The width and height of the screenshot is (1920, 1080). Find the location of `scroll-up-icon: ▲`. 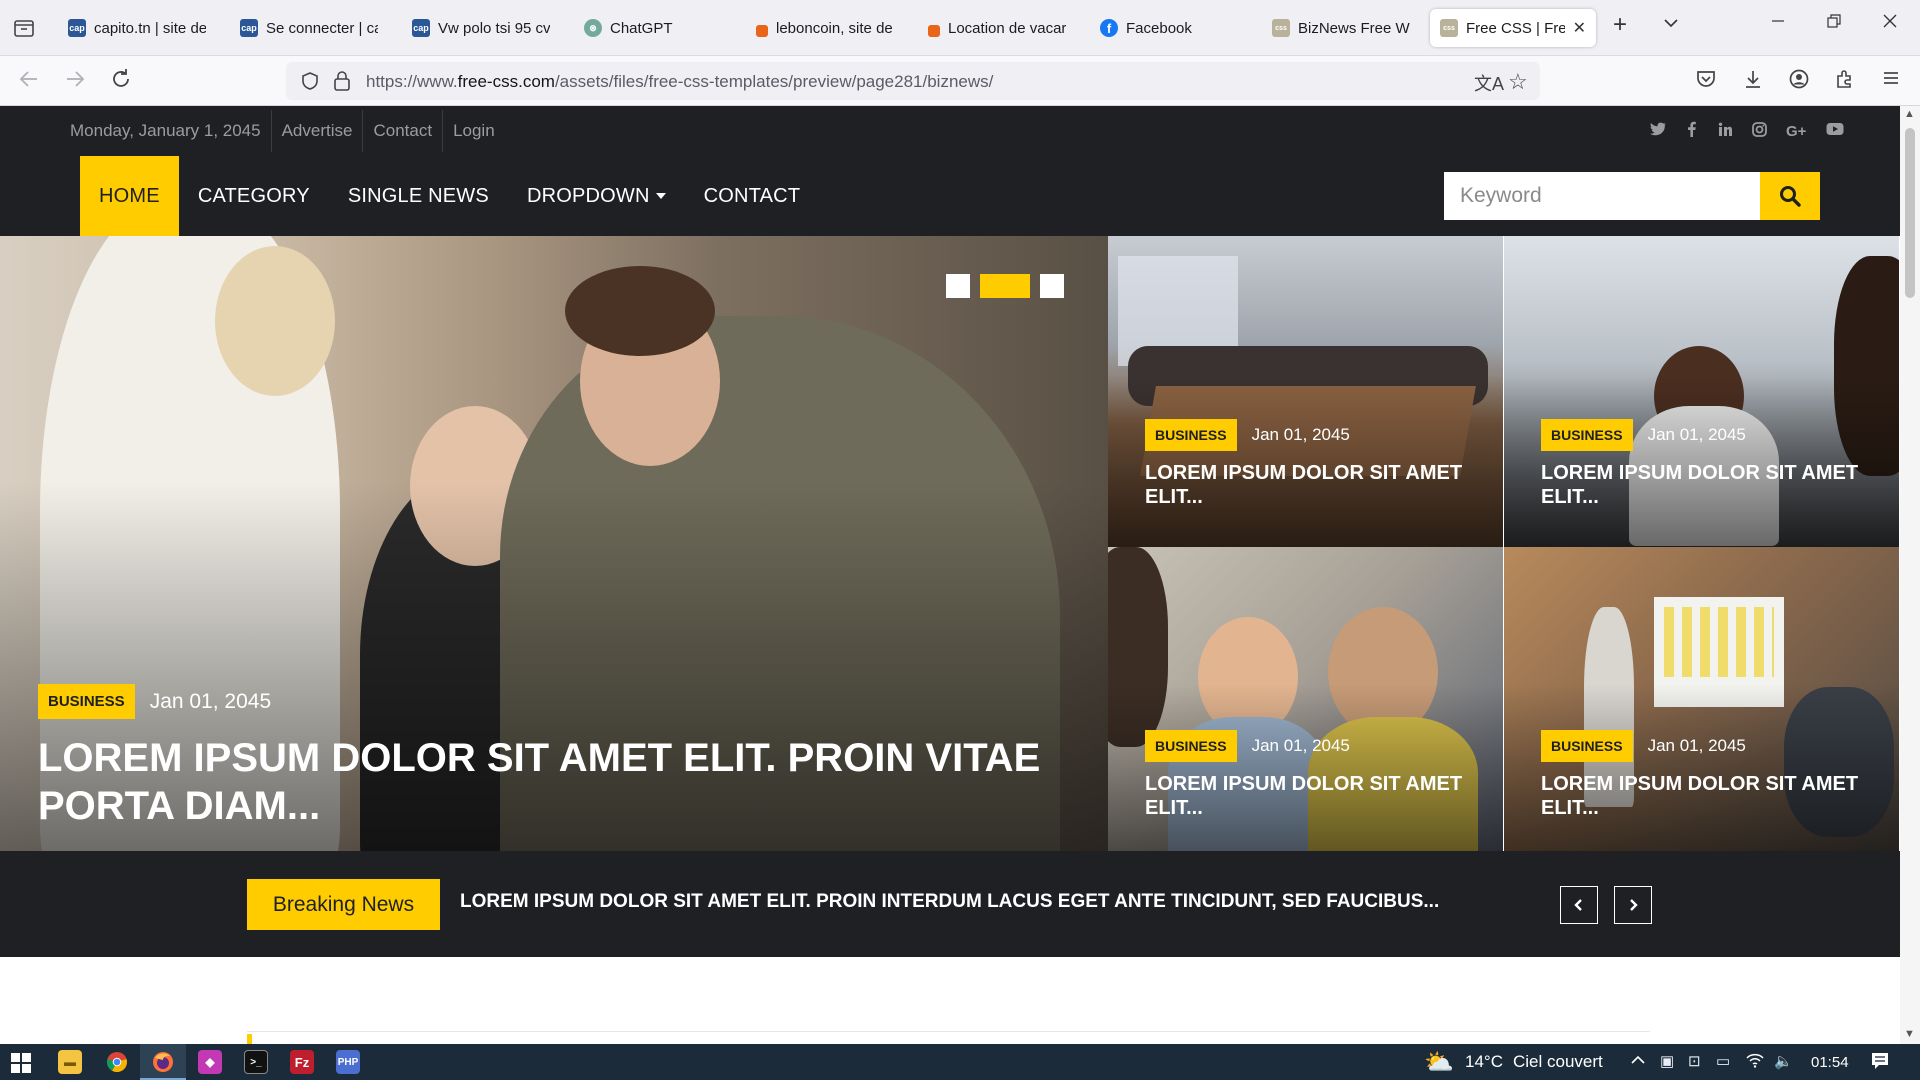

scroll-up-icon: ▲ is located at coordinates (1909, 114).